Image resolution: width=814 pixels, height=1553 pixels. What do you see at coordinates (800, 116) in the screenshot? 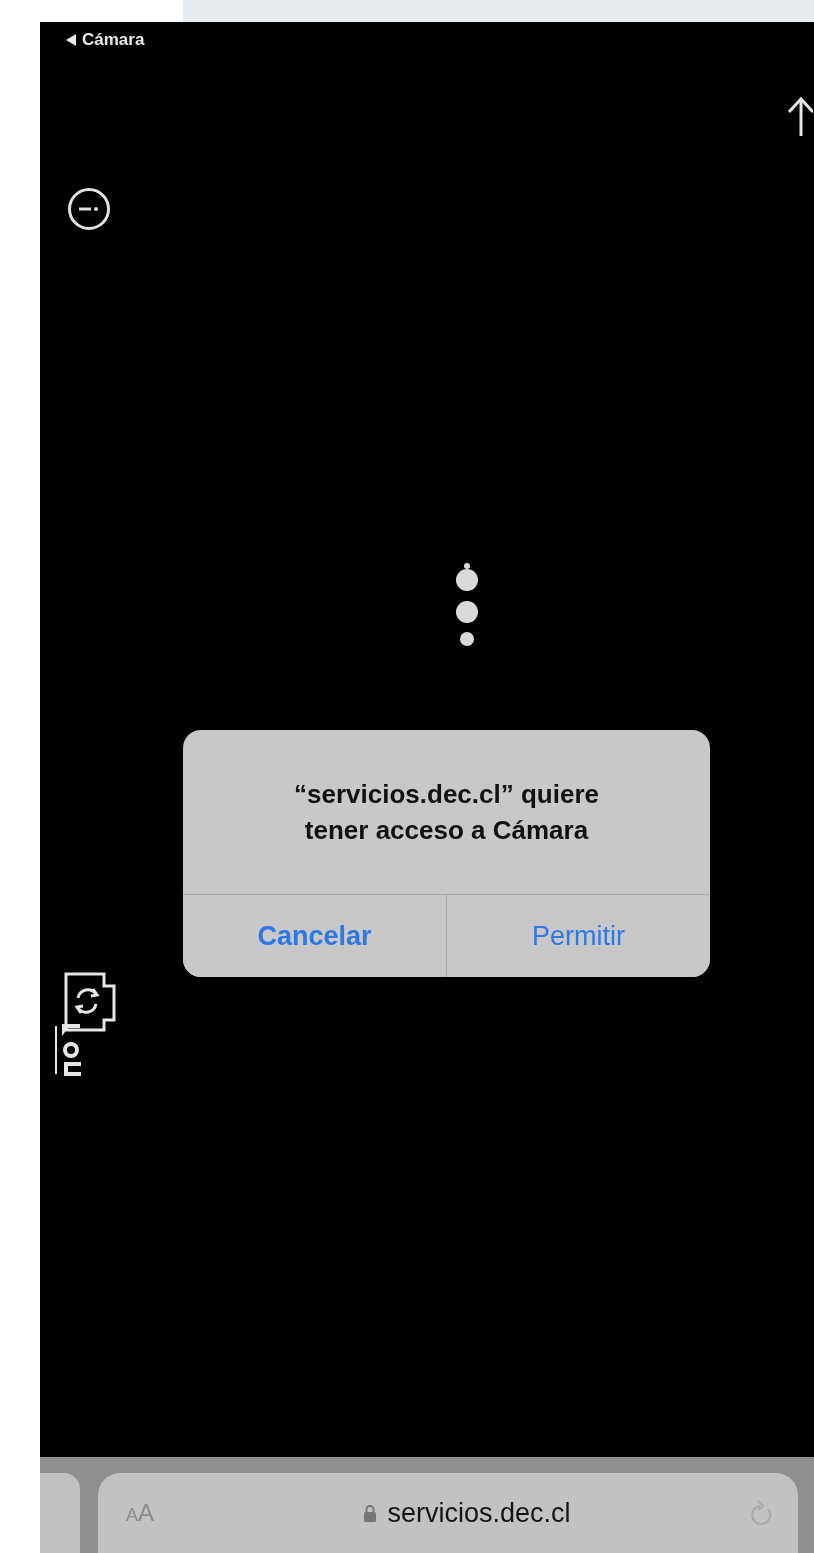
I see `up-arrow-icon` at bounding box center [800, 116].